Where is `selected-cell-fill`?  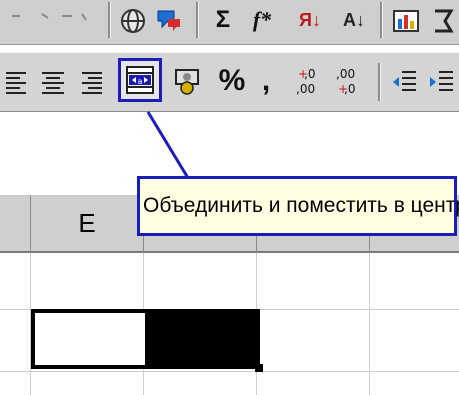 selected-cell-fill is located at coordinates (200, 339).